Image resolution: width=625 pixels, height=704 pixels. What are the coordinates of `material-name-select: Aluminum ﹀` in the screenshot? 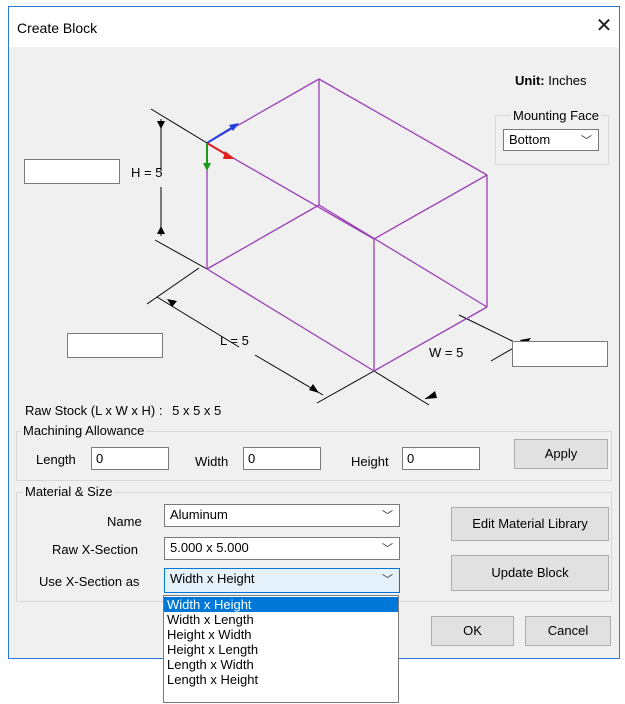 It's located at (282, 515).